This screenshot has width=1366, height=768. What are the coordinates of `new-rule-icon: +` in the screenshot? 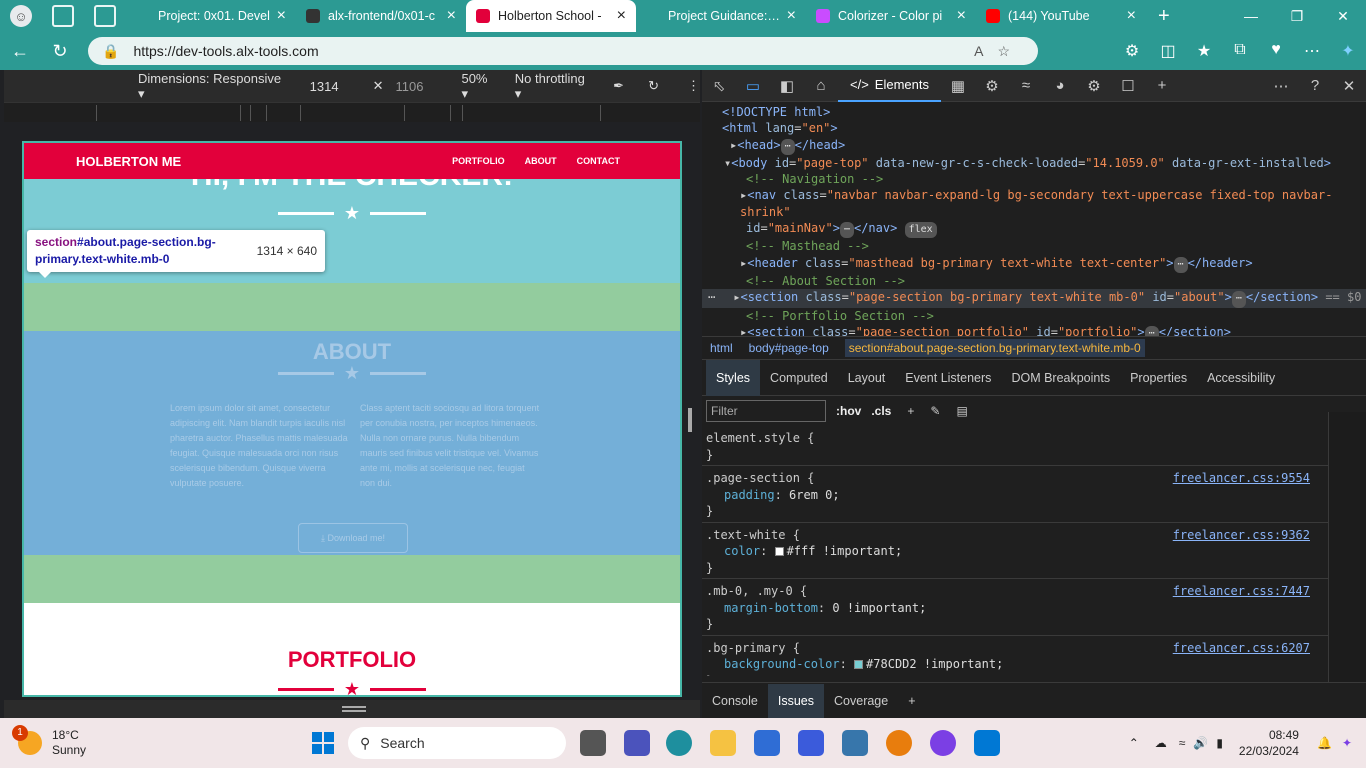 It's located at (910, 411).